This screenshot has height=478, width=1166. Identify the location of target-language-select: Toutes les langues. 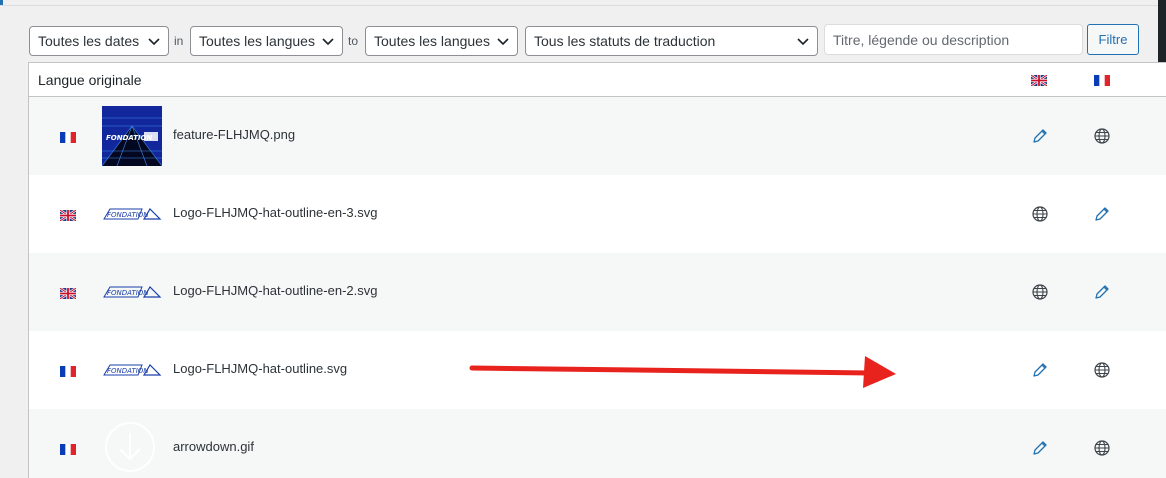
(441, 41).